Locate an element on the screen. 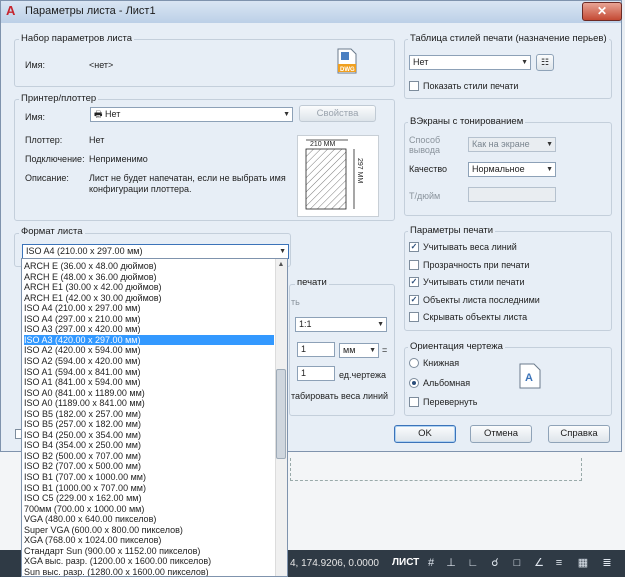 Image resolution: width=625 pixels, height=577 pixels. paper-size-option: Super VGA (600.00 x 800.00 пикселов) is located at coordinates (149, 530).